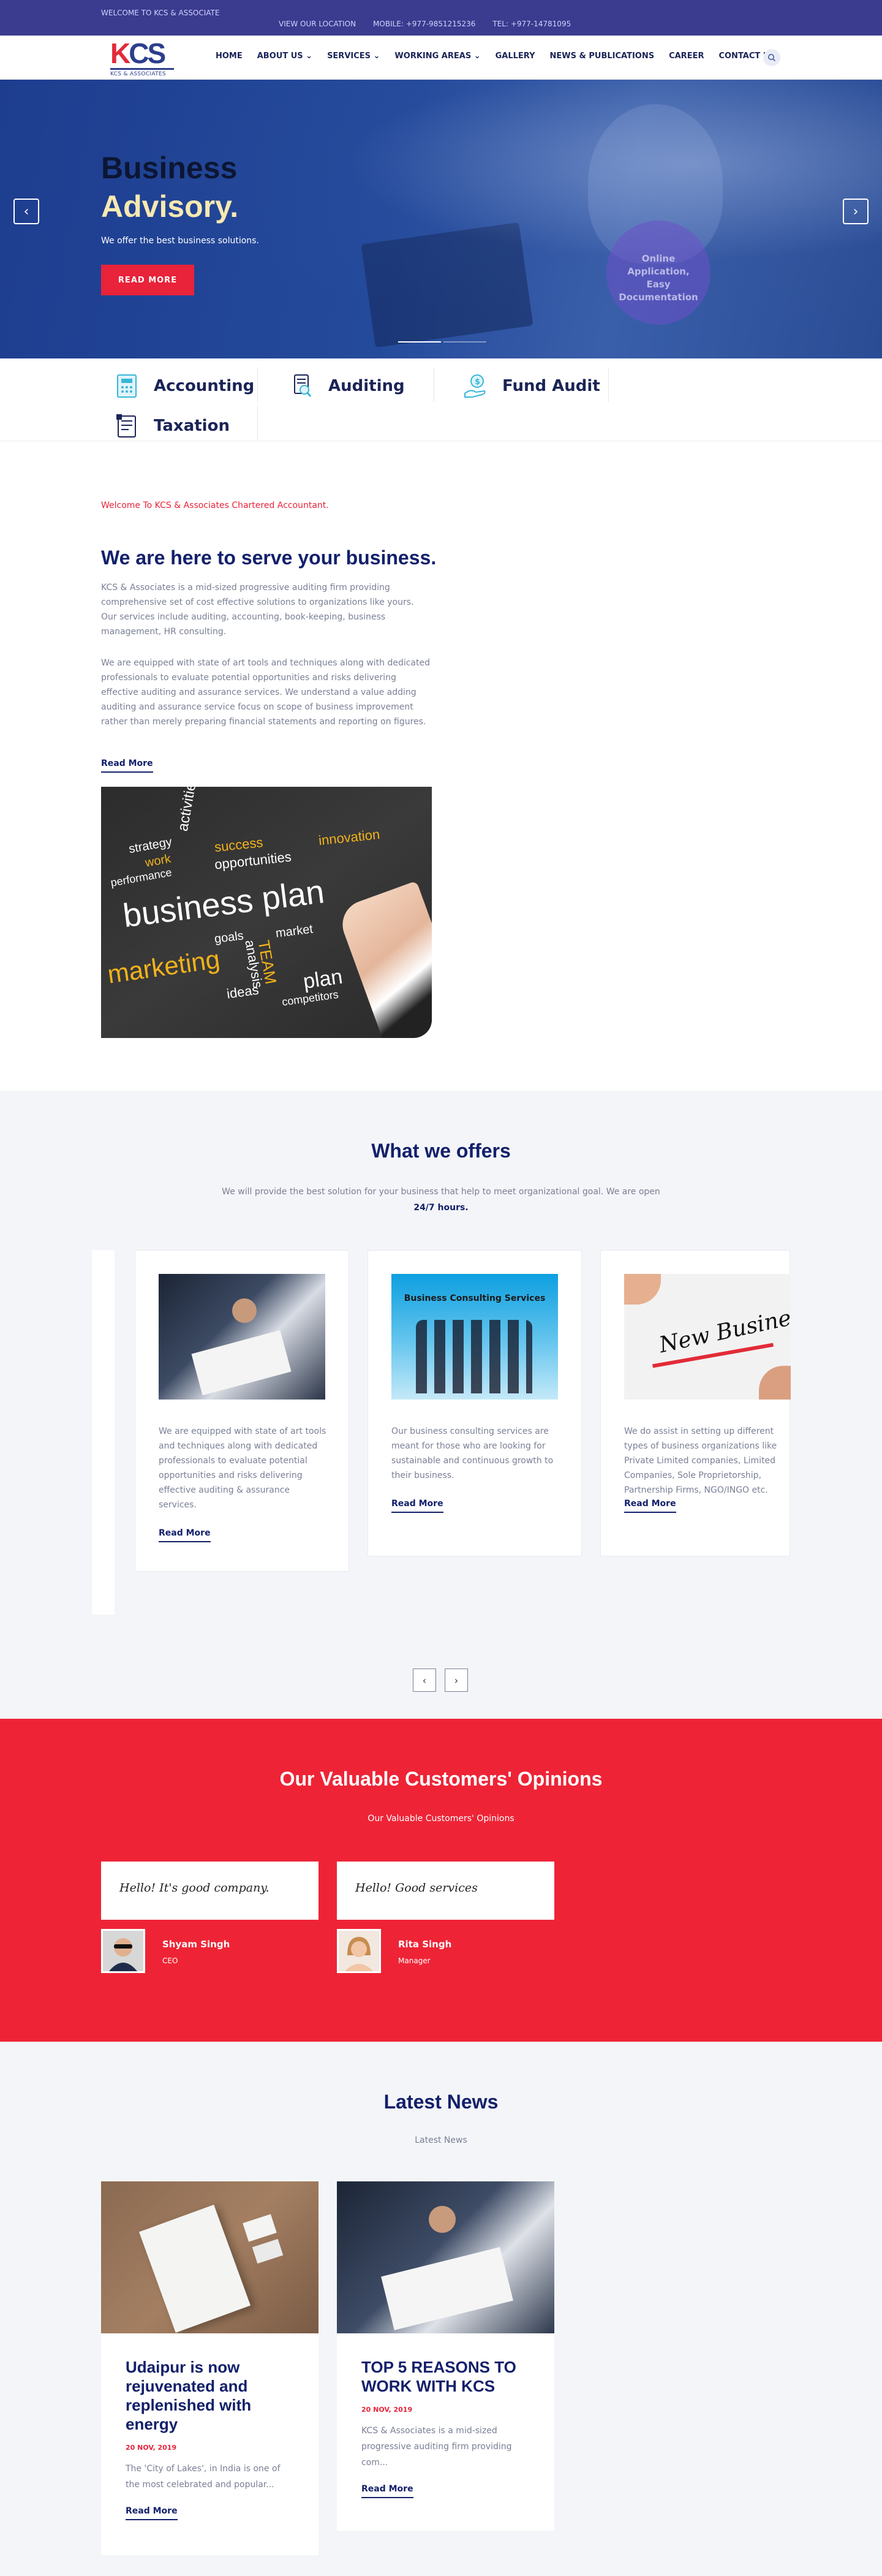 This screenshot has width=882, height=2576. I want to click on service-auditing: Auditing, so click(346, 386).